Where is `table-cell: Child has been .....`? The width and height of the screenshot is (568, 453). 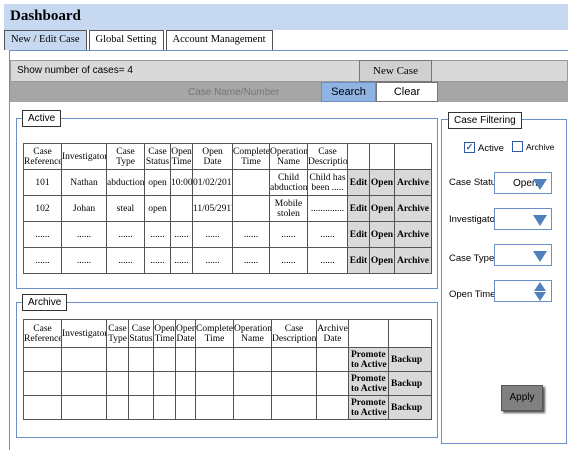
table-cell: Child has been ..... is located at coordinates (327, 182).